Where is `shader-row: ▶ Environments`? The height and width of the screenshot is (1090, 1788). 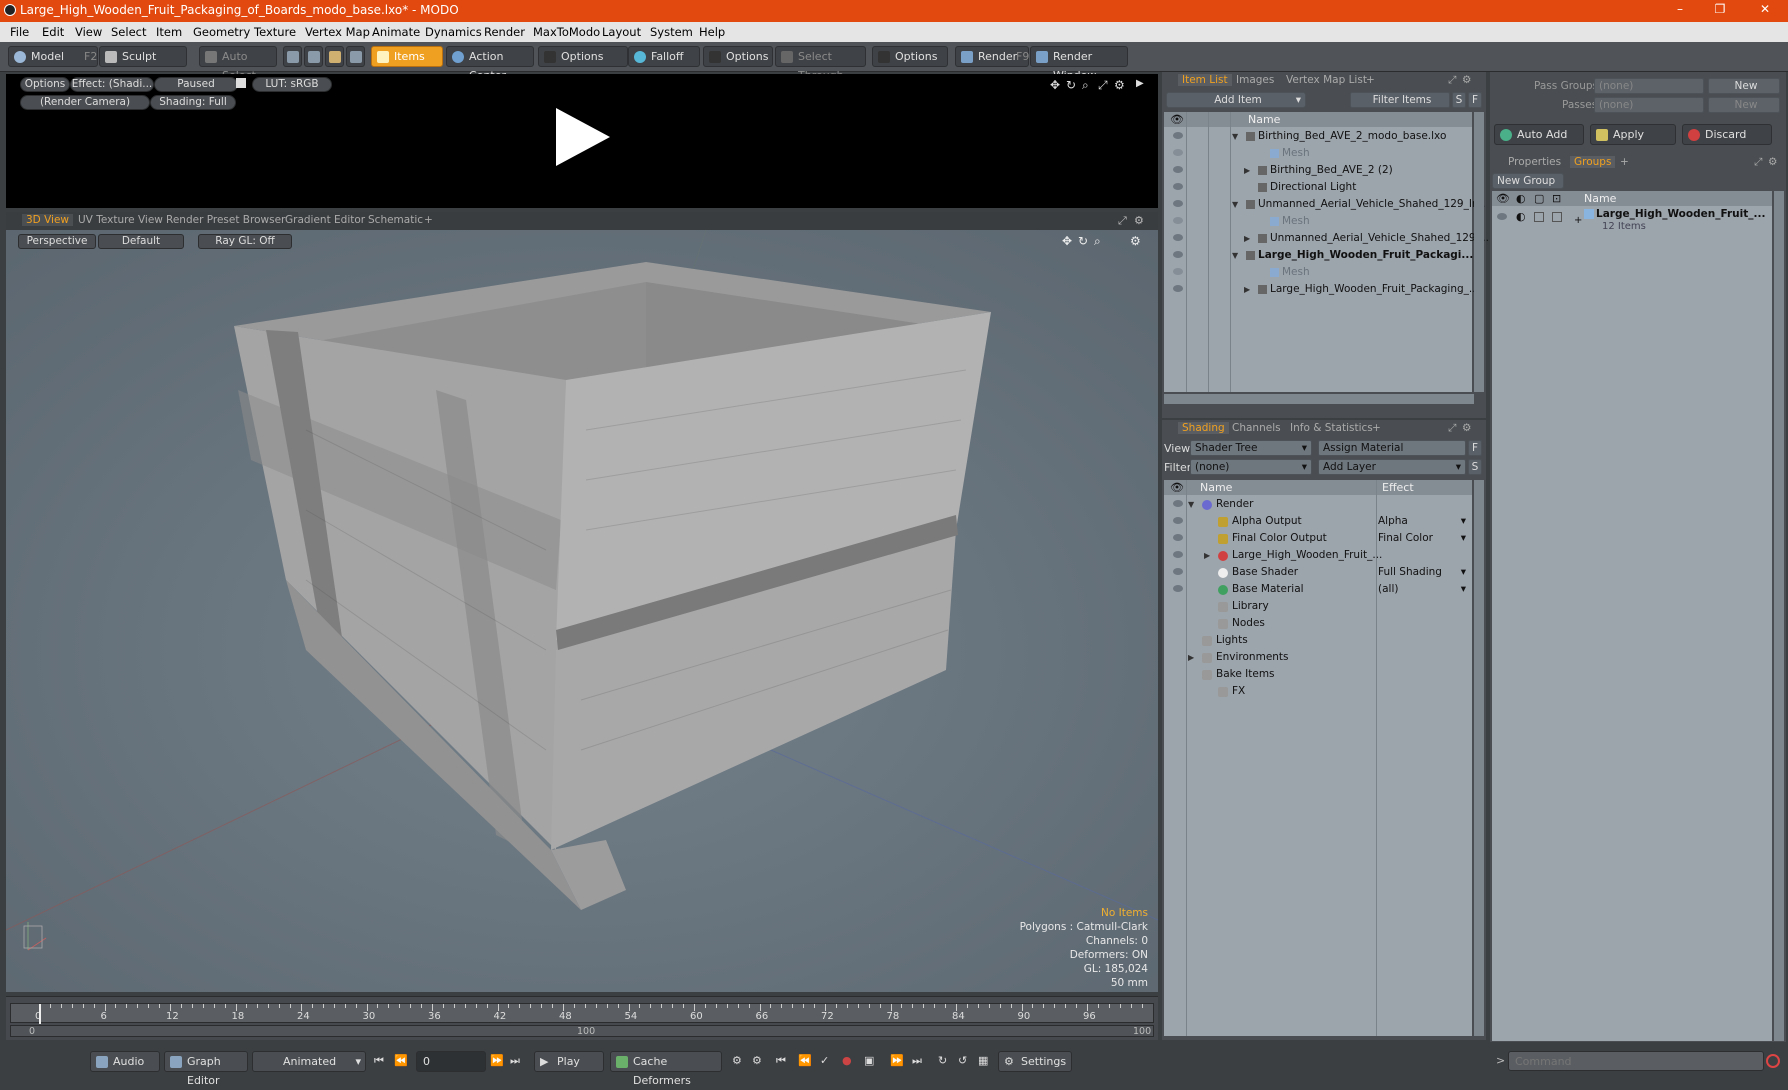
shader-row: ▶ Environments is located at coordinates (1318, 657).